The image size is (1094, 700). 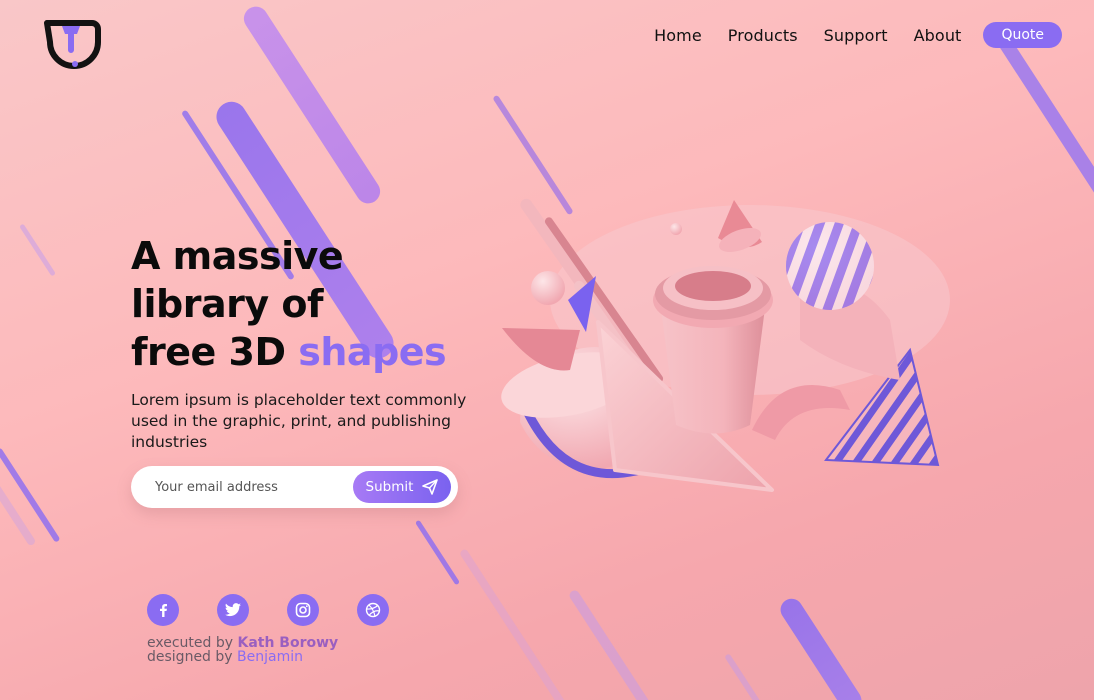 What do you see at coordinates (763, 35) in the screenshot?
I see `nav-products: Products` at bounding box center [763, 35].